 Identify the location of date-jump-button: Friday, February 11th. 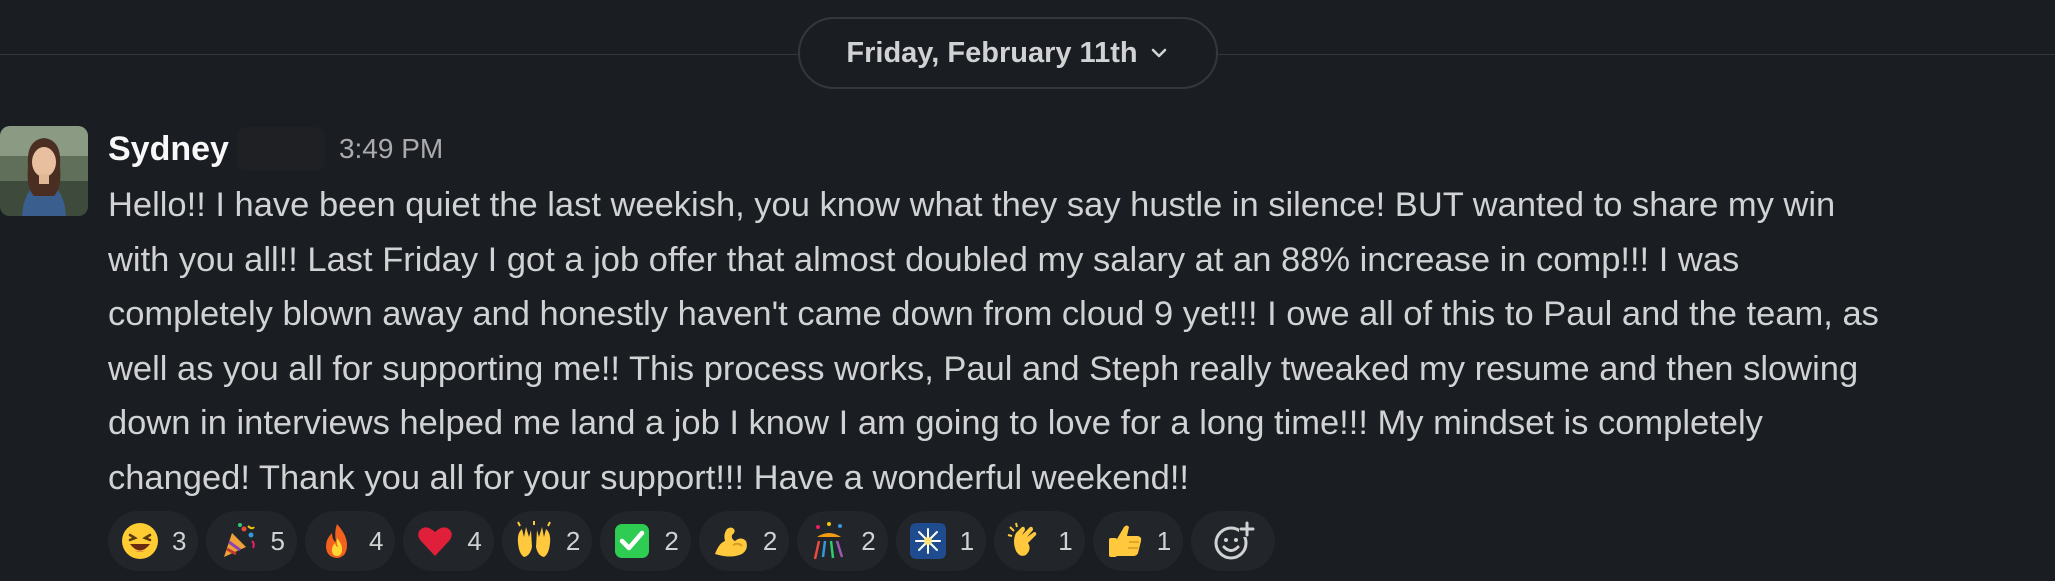
(1008, 53).